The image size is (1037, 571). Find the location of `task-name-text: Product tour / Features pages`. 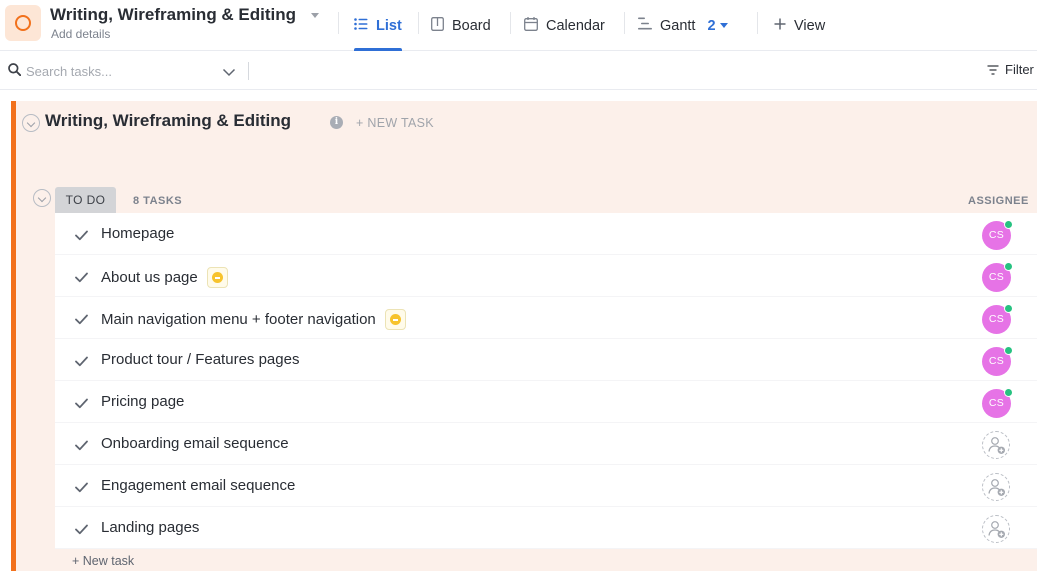

task-name-text: Product tour / Features pages is located at coordinates (200, 359).